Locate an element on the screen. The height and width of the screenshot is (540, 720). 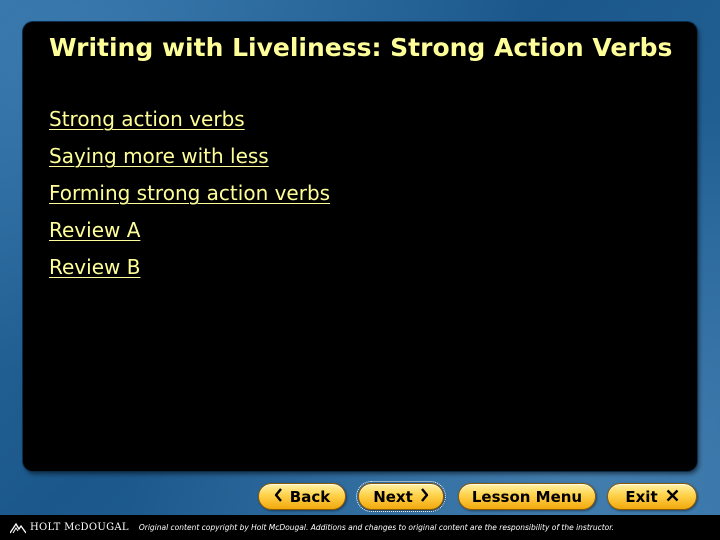
next-button-label: Next is located at coordinates (393, 496).